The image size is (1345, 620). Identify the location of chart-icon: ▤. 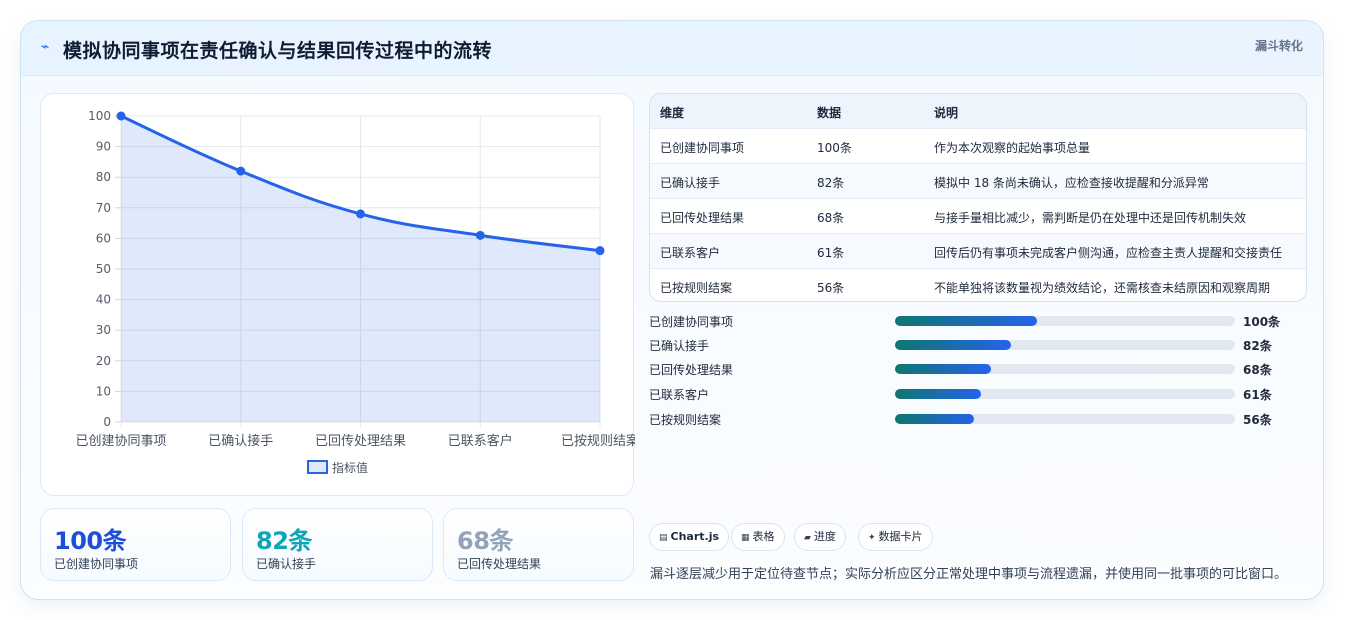
(663, 538).